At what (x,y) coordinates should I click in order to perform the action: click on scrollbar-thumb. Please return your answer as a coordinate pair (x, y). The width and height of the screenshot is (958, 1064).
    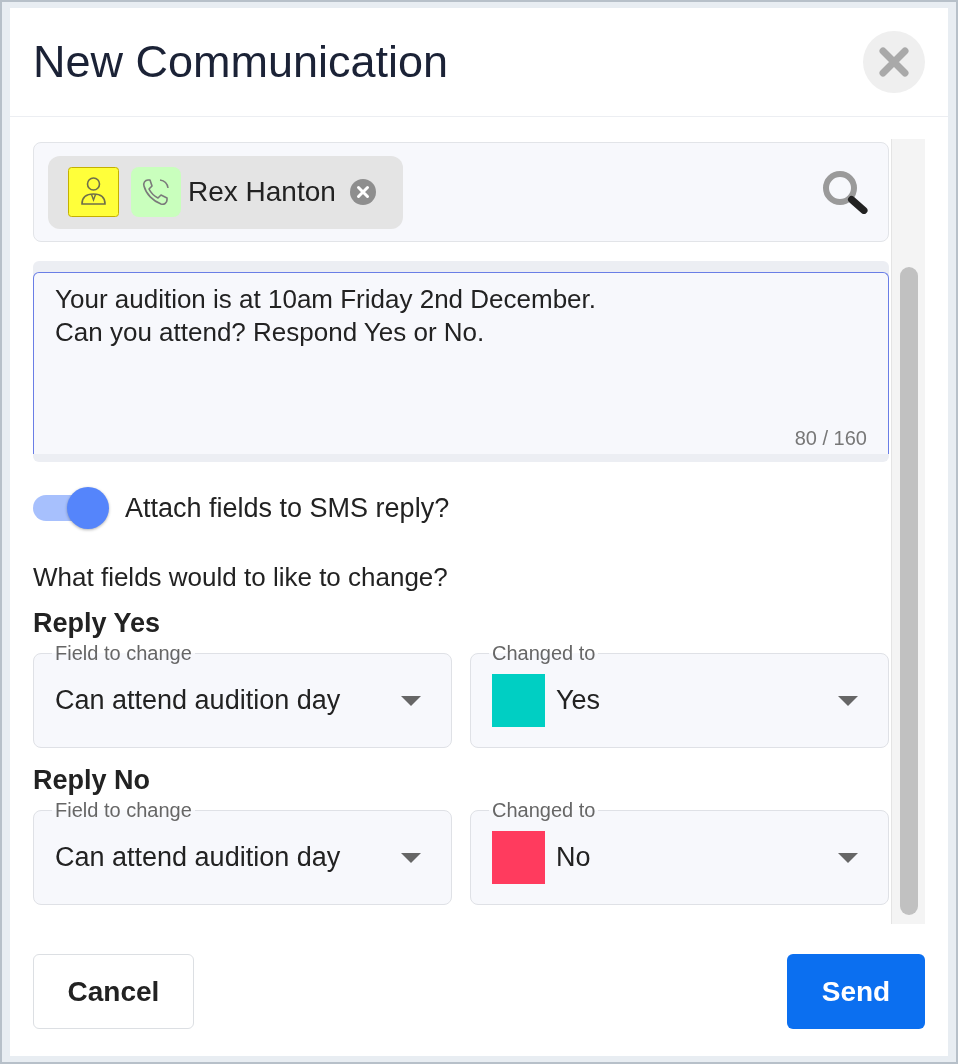
    Looking at the image, I should click on (909, 591).